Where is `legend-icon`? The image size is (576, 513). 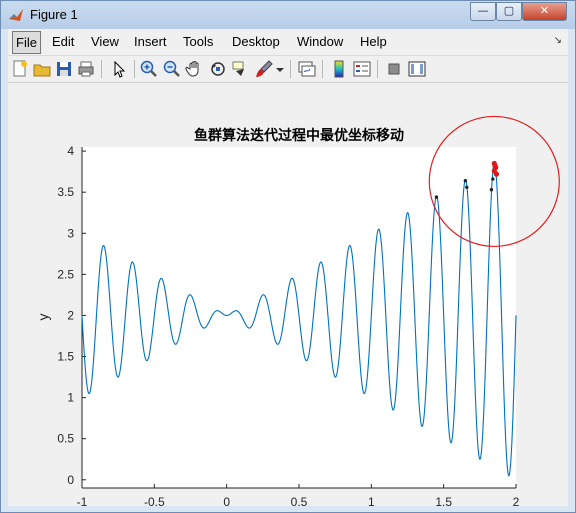
legend-icon is located at coordinates (362, 69).